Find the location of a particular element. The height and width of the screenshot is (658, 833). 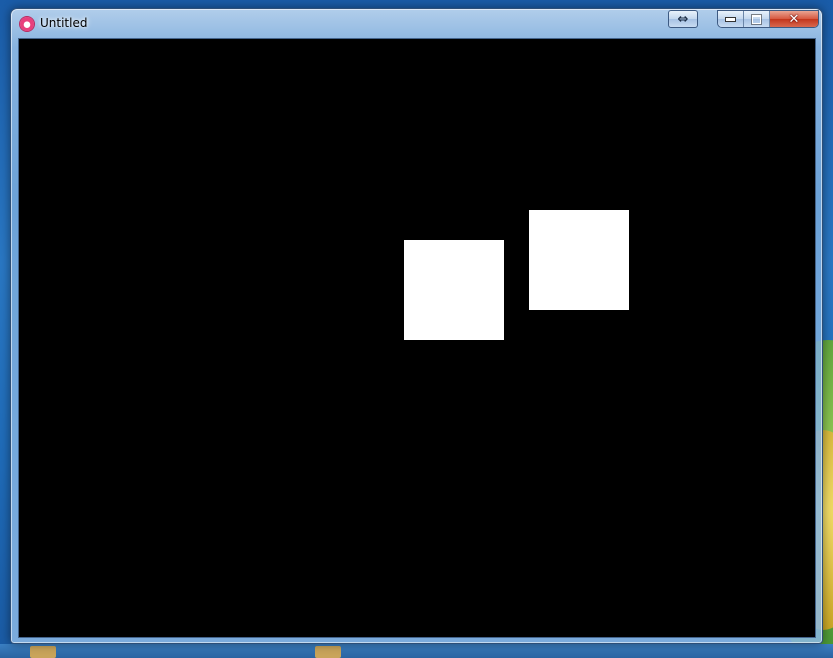

app-logo-icon is located at coordinates (27, 24).